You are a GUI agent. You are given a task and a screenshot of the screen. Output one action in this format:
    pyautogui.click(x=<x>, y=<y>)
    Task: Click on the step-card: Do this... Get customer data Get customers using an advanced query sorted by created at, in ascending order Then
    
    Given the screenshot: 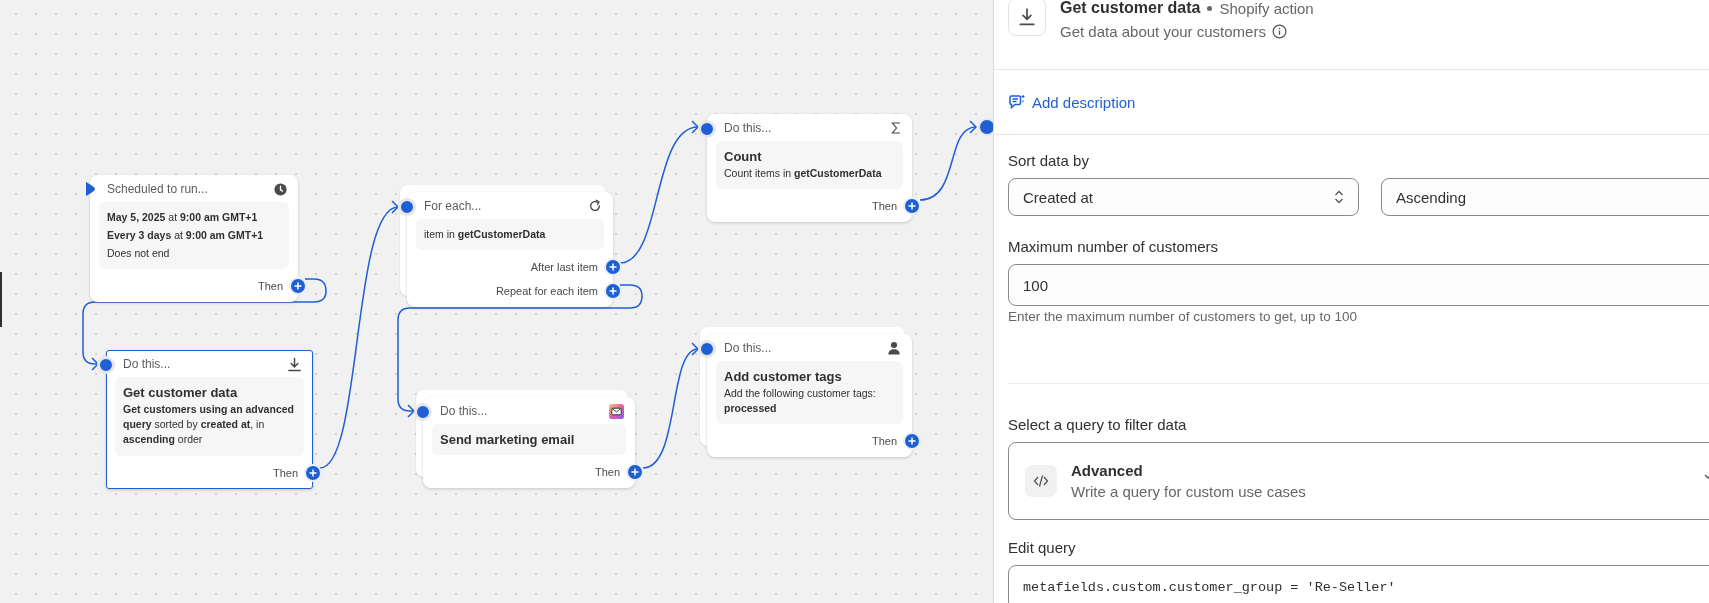 What is the action you would take?
    pyautogui.click(x=209, y=419)
    